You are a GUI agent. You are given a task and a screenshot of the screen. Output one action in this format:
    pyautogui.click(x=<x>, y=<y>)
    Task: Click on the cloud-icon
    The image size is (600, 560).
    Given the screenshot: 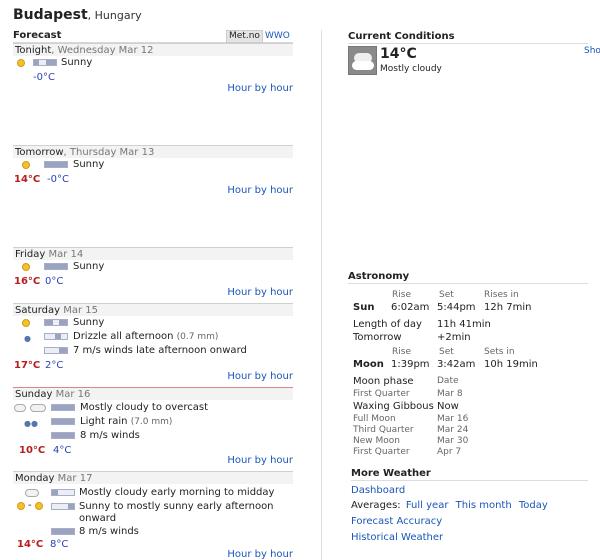 What is the action you would take?
    pyautogui.click(x=32, y=493)
    